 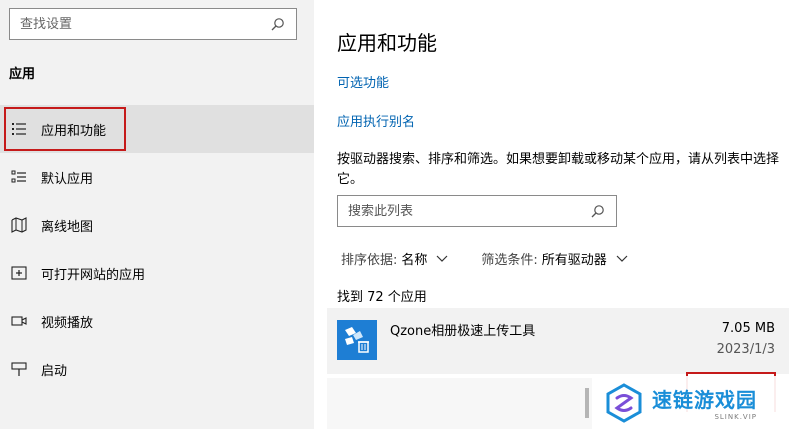 What do you see at coordinates (54, 371) in the screenshot?
I see `sidebar-item-label: 启动` at bounding box center [54, 371].